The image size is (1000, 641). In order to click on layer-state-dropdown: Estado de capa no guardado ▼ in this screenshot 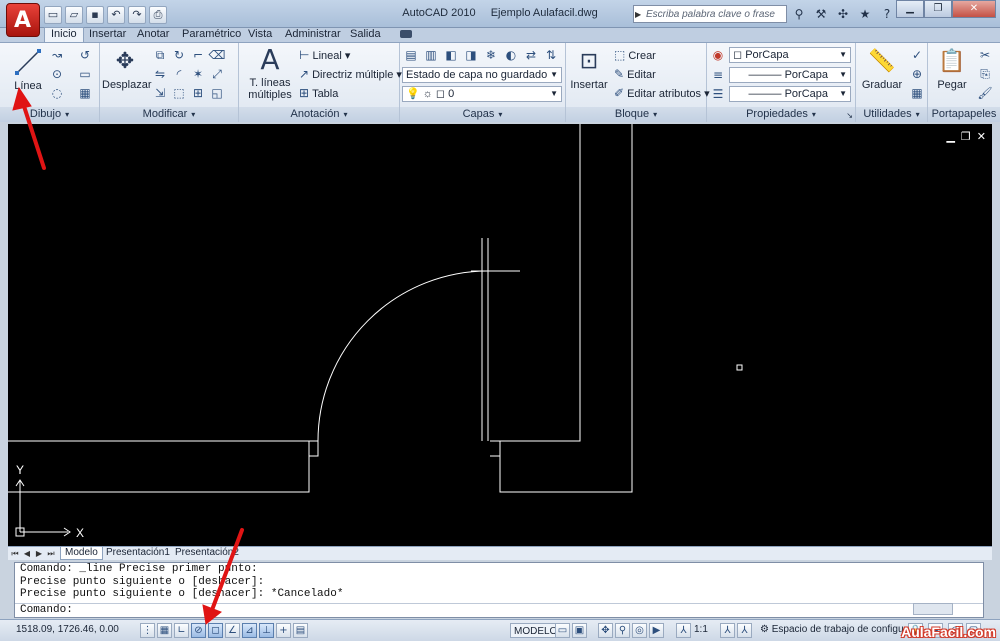, I will do `click(482, 75)`.